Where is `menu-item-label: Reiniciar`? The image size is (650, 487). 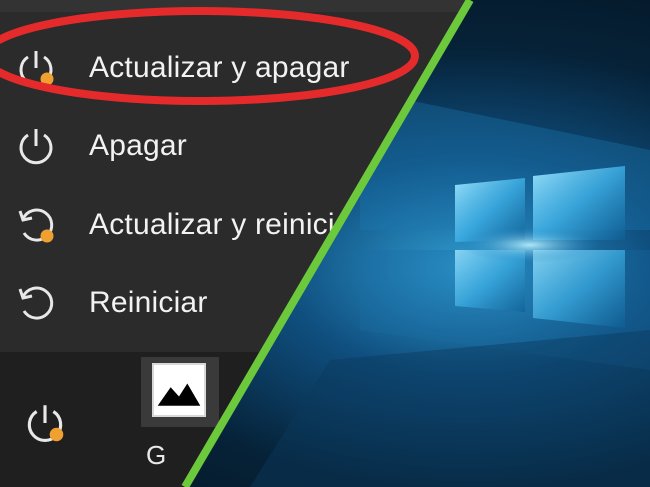 menu-item-label: Reiniciar is located at coordinates (148, 302).